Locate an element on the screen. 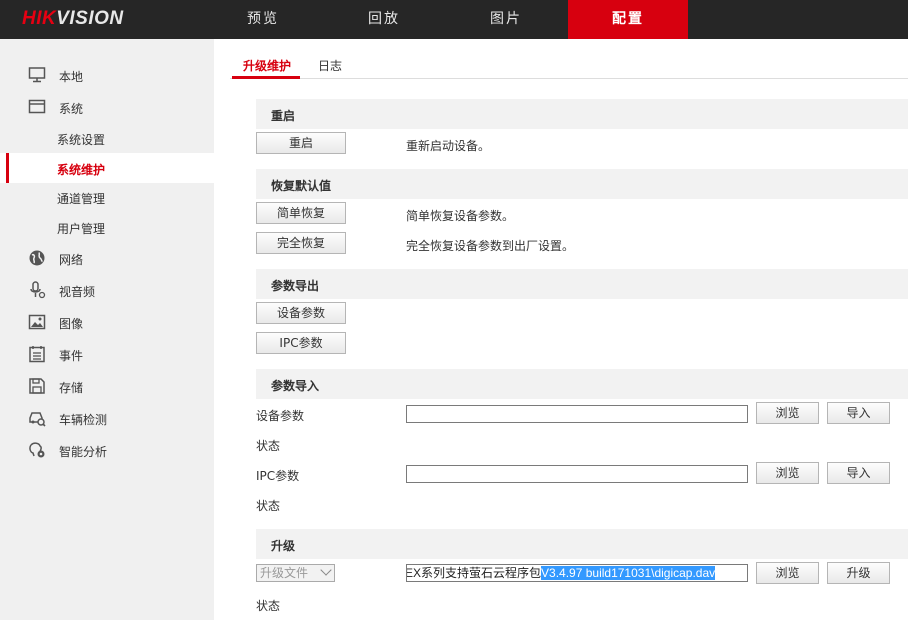 This screenshot has width=908, height=620. simple-restore-description: 简单恢复设备参数。 is located at coordinates (460, 216).